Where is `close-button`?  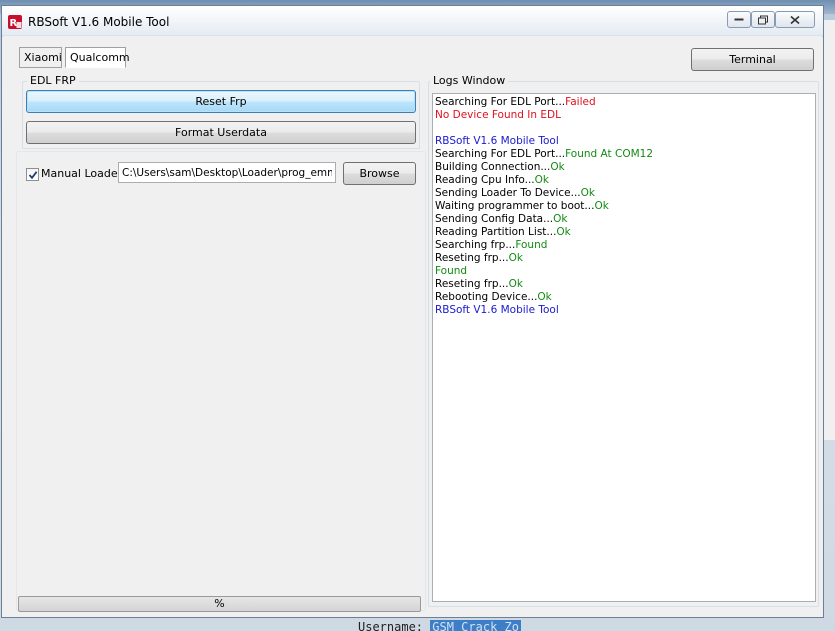
close-button is located at coordinates (795, 19).